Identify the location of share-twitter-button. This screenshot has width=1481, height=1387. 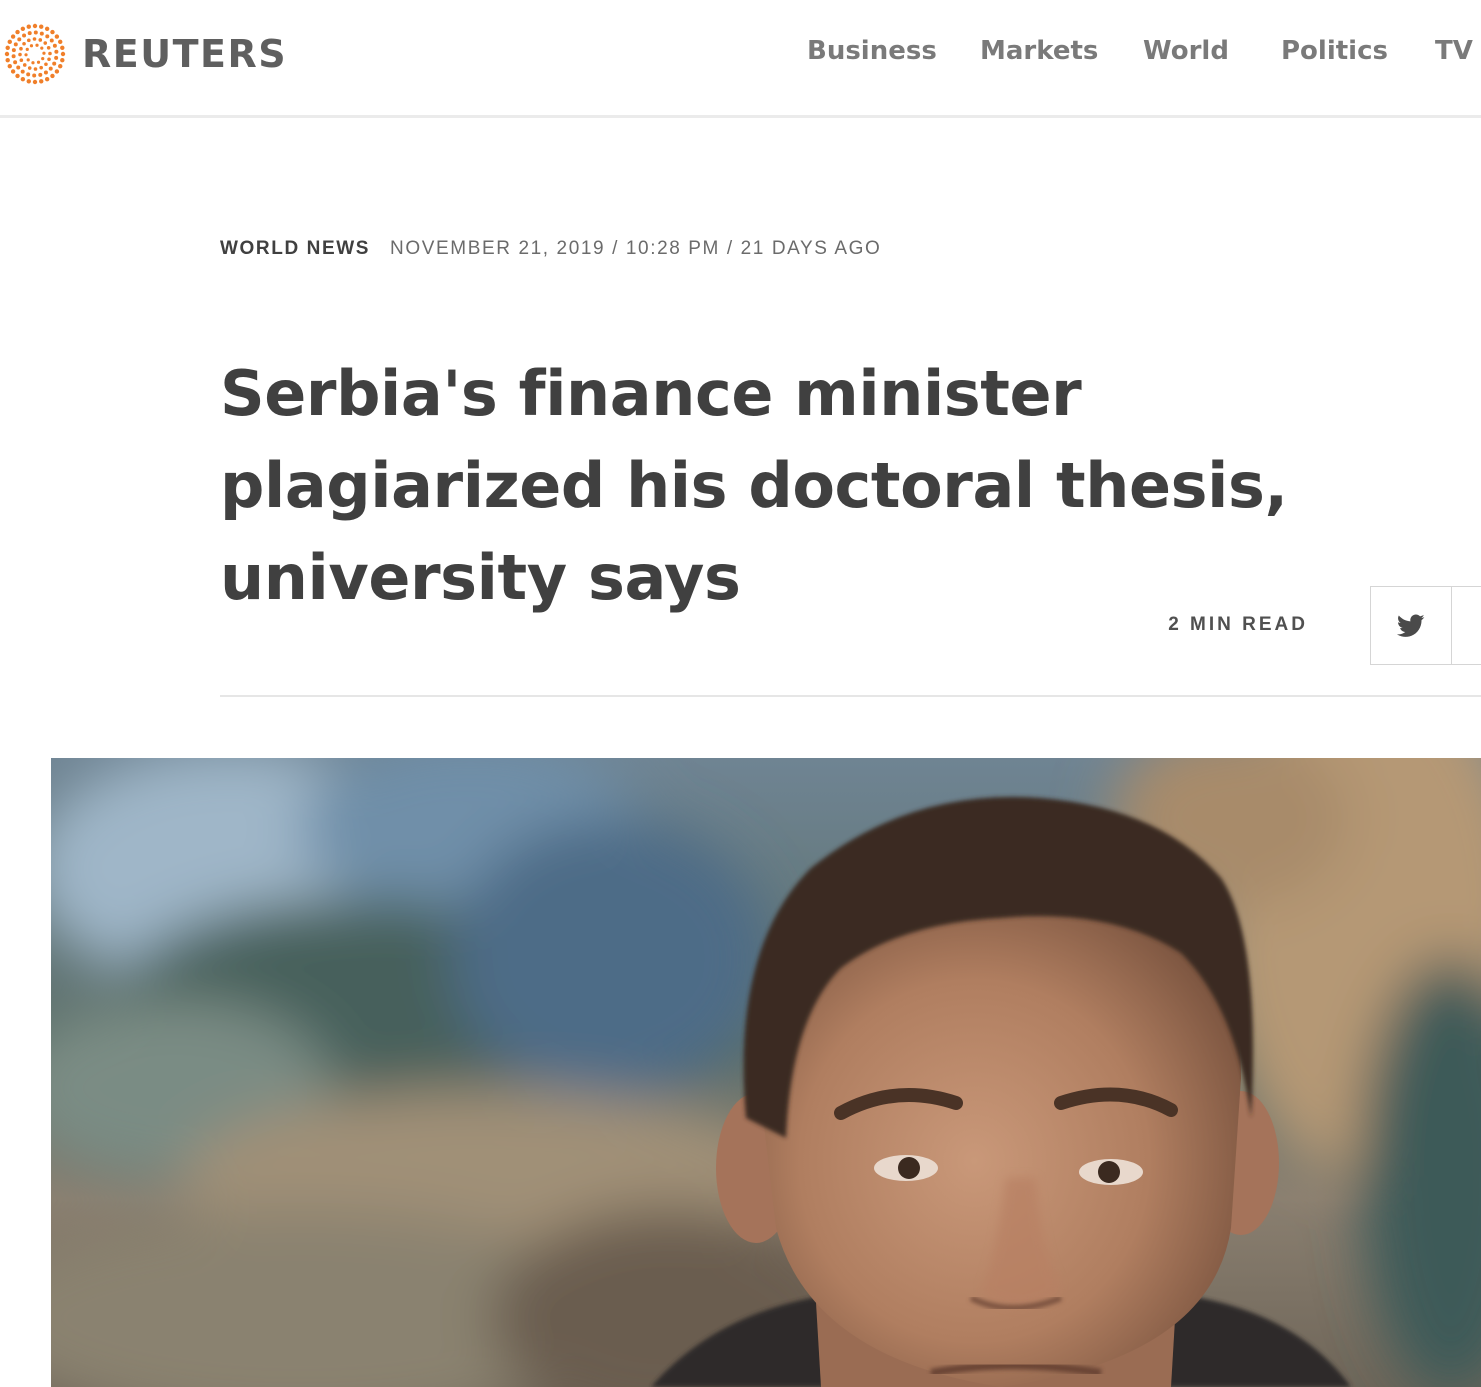
(1411, 625).